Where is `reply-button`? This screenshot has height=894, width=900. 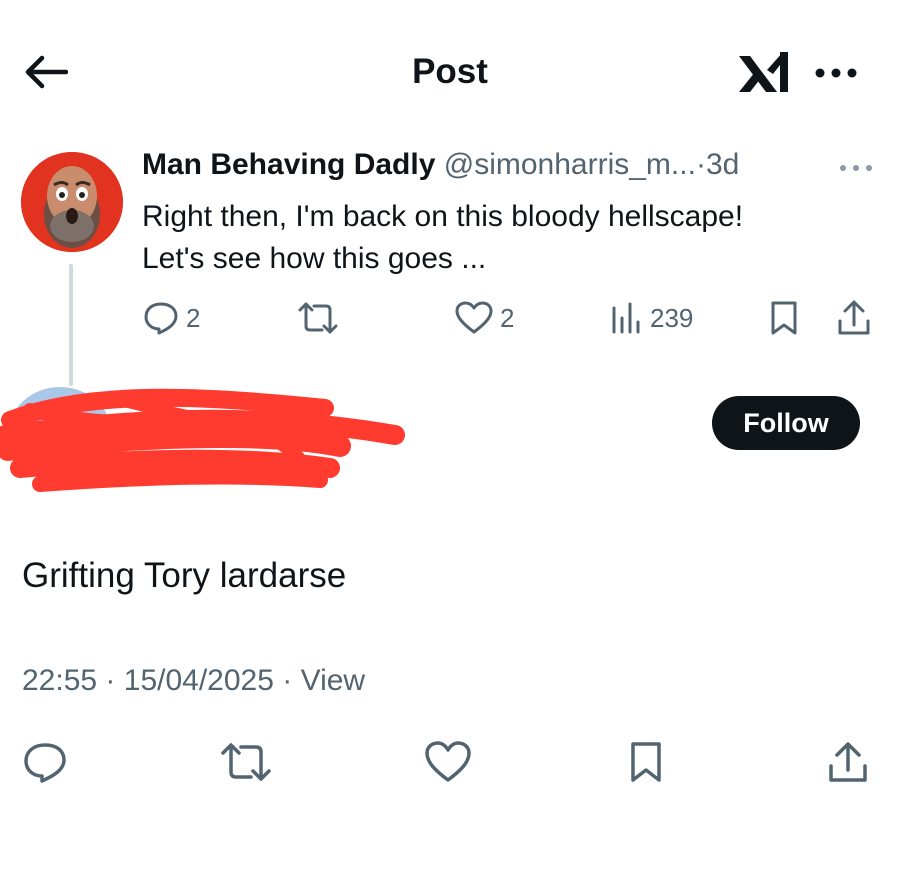 reply-button is located at coordinates (45, 762).